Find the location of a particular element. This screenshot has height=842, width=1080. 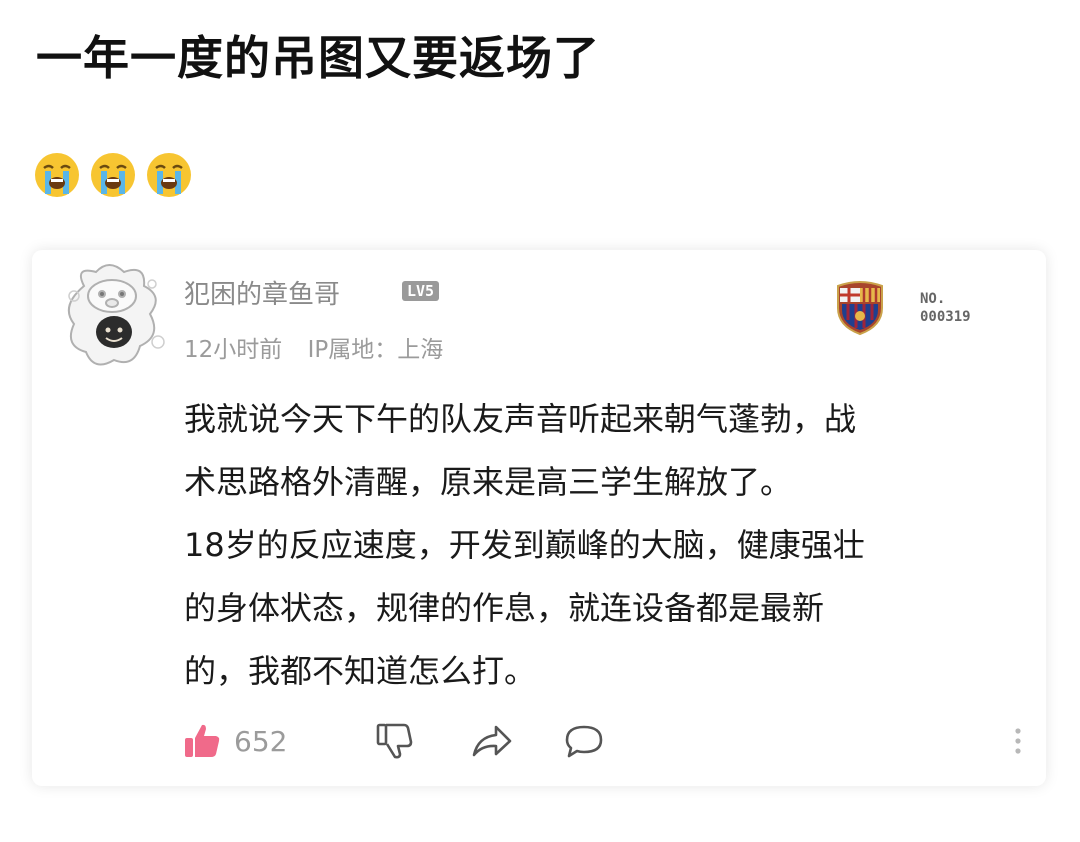

more-vertical-icon is located at coordinates (1018, 741).